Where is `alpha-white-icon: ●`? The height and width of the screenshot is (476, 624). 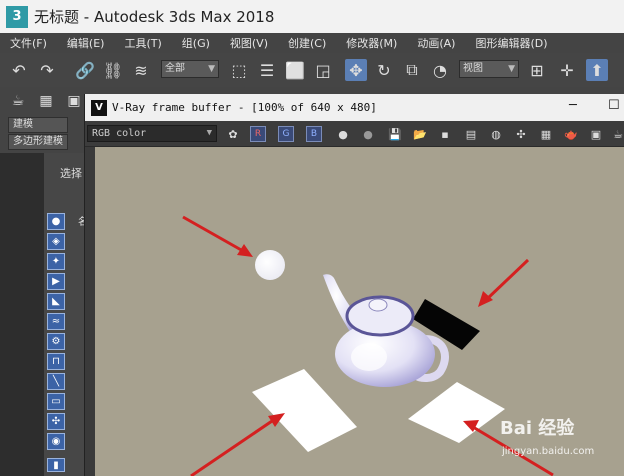 alpha-white-icon: ● is located at coordinates (343, 134).